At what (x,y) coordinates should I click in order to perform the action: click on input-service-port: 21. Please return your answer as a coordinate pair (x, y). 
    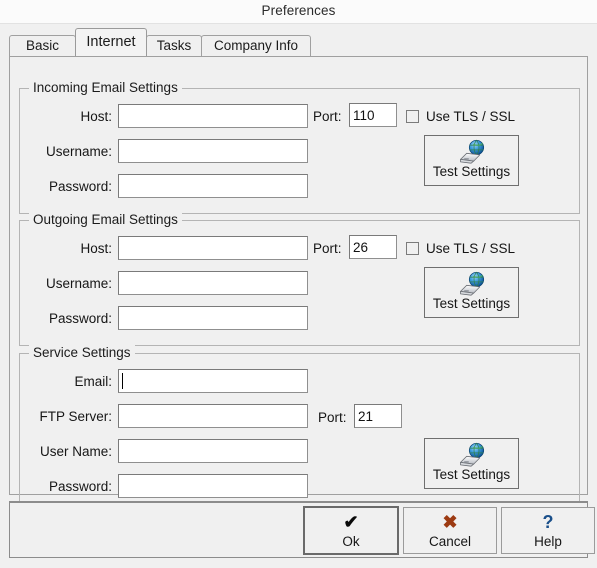
    Looking at the image, I should click on (378, 416).